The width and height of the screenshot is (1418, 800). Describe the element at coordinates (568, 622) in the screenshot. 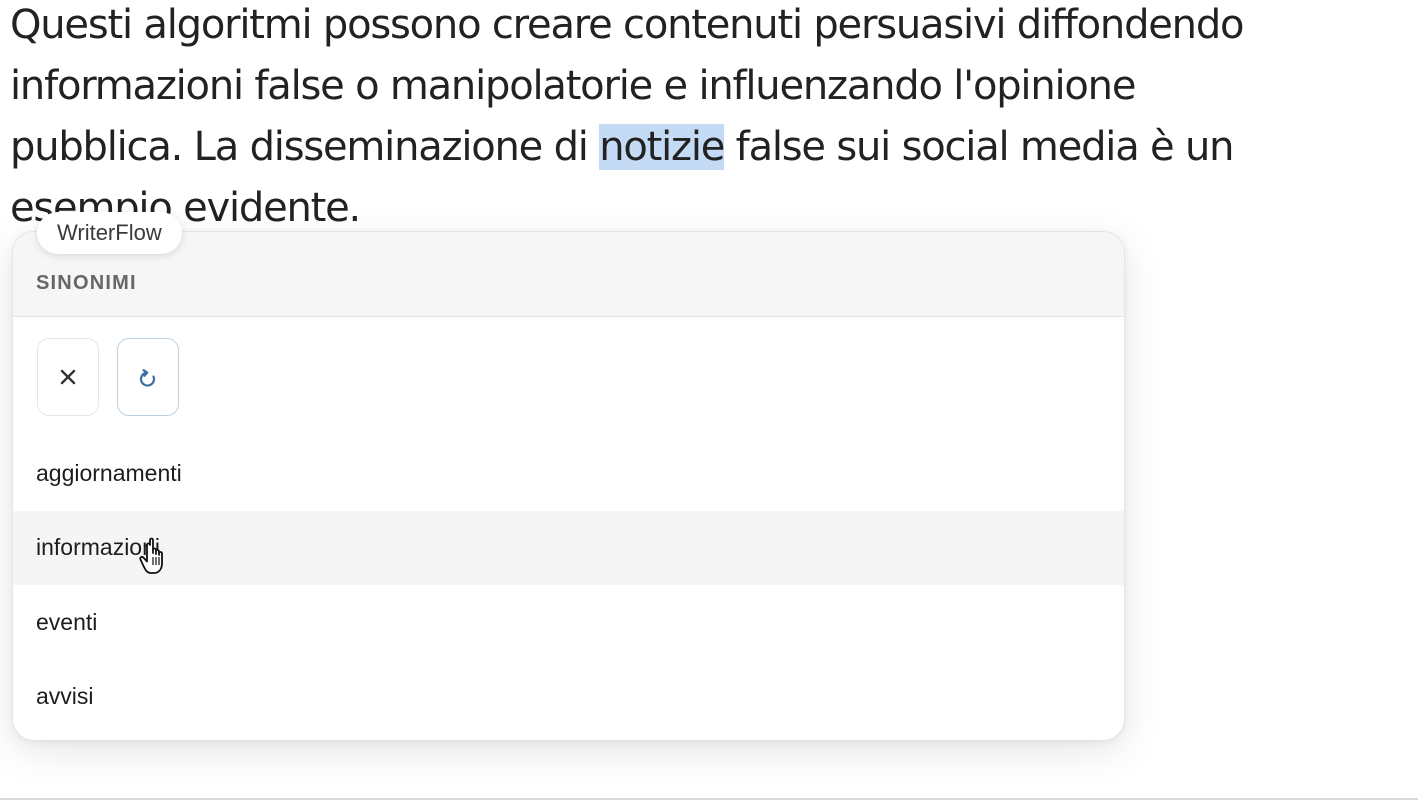

I see `synonym-option: eventi` at that location.